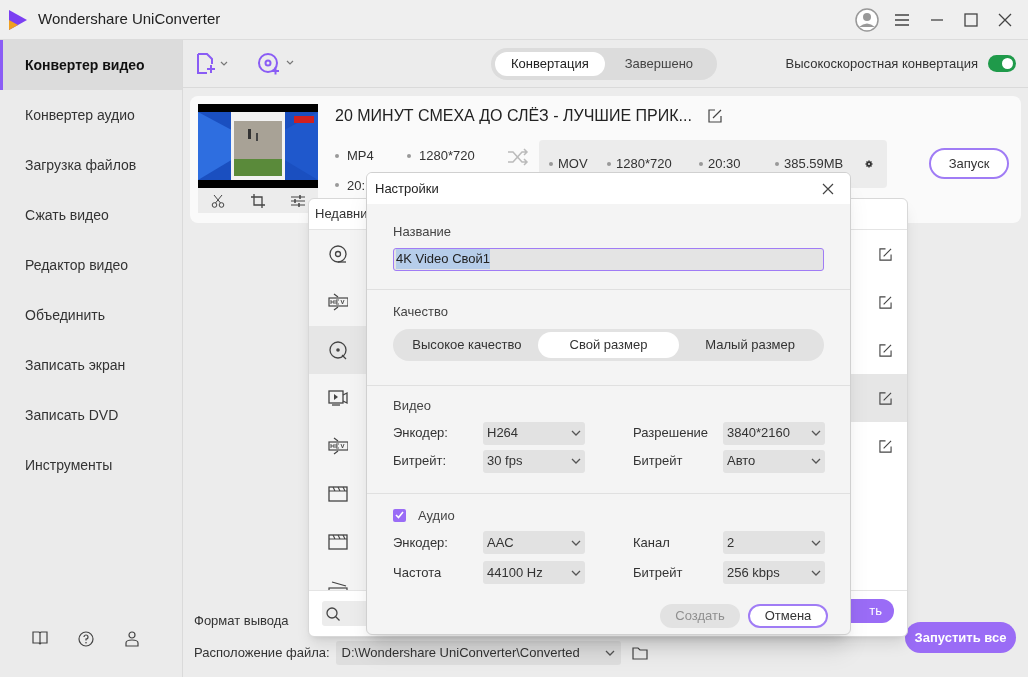 The width and height of the screenshot is (1028, 677). I want to click on target-info: 1280*720, so click(644, 164).